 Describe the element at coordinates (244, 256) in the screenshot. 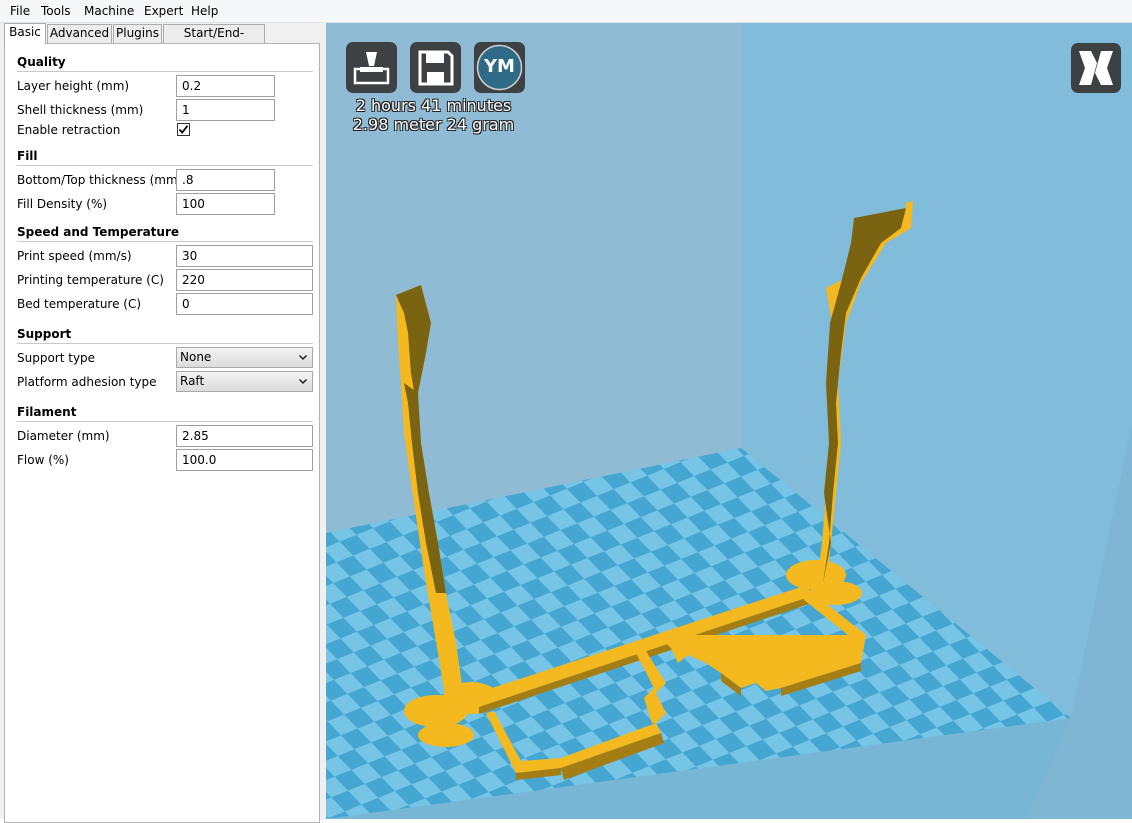

I see `print-speed-input` at that location.